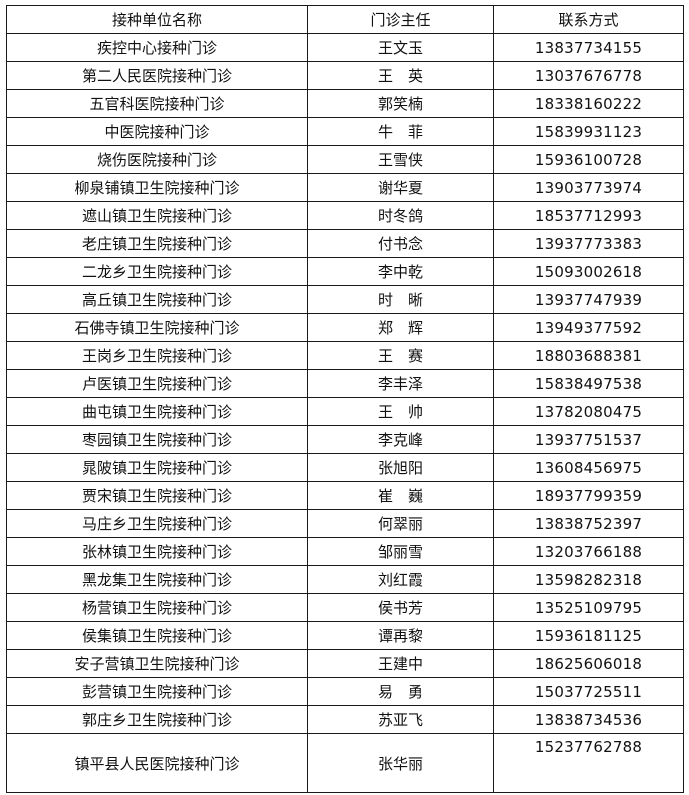  I want to click on director-cell: 王文玉, so click(400, 47).